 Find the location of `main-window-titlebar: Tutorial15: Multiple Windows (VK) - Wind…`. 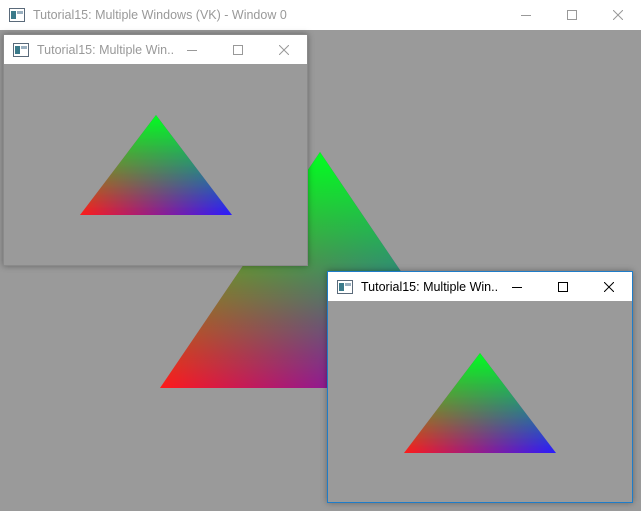

main-window-titlebar: Tutorial15: Multiple Windows (VK) - Wind… is located at coordinates (320, 15).